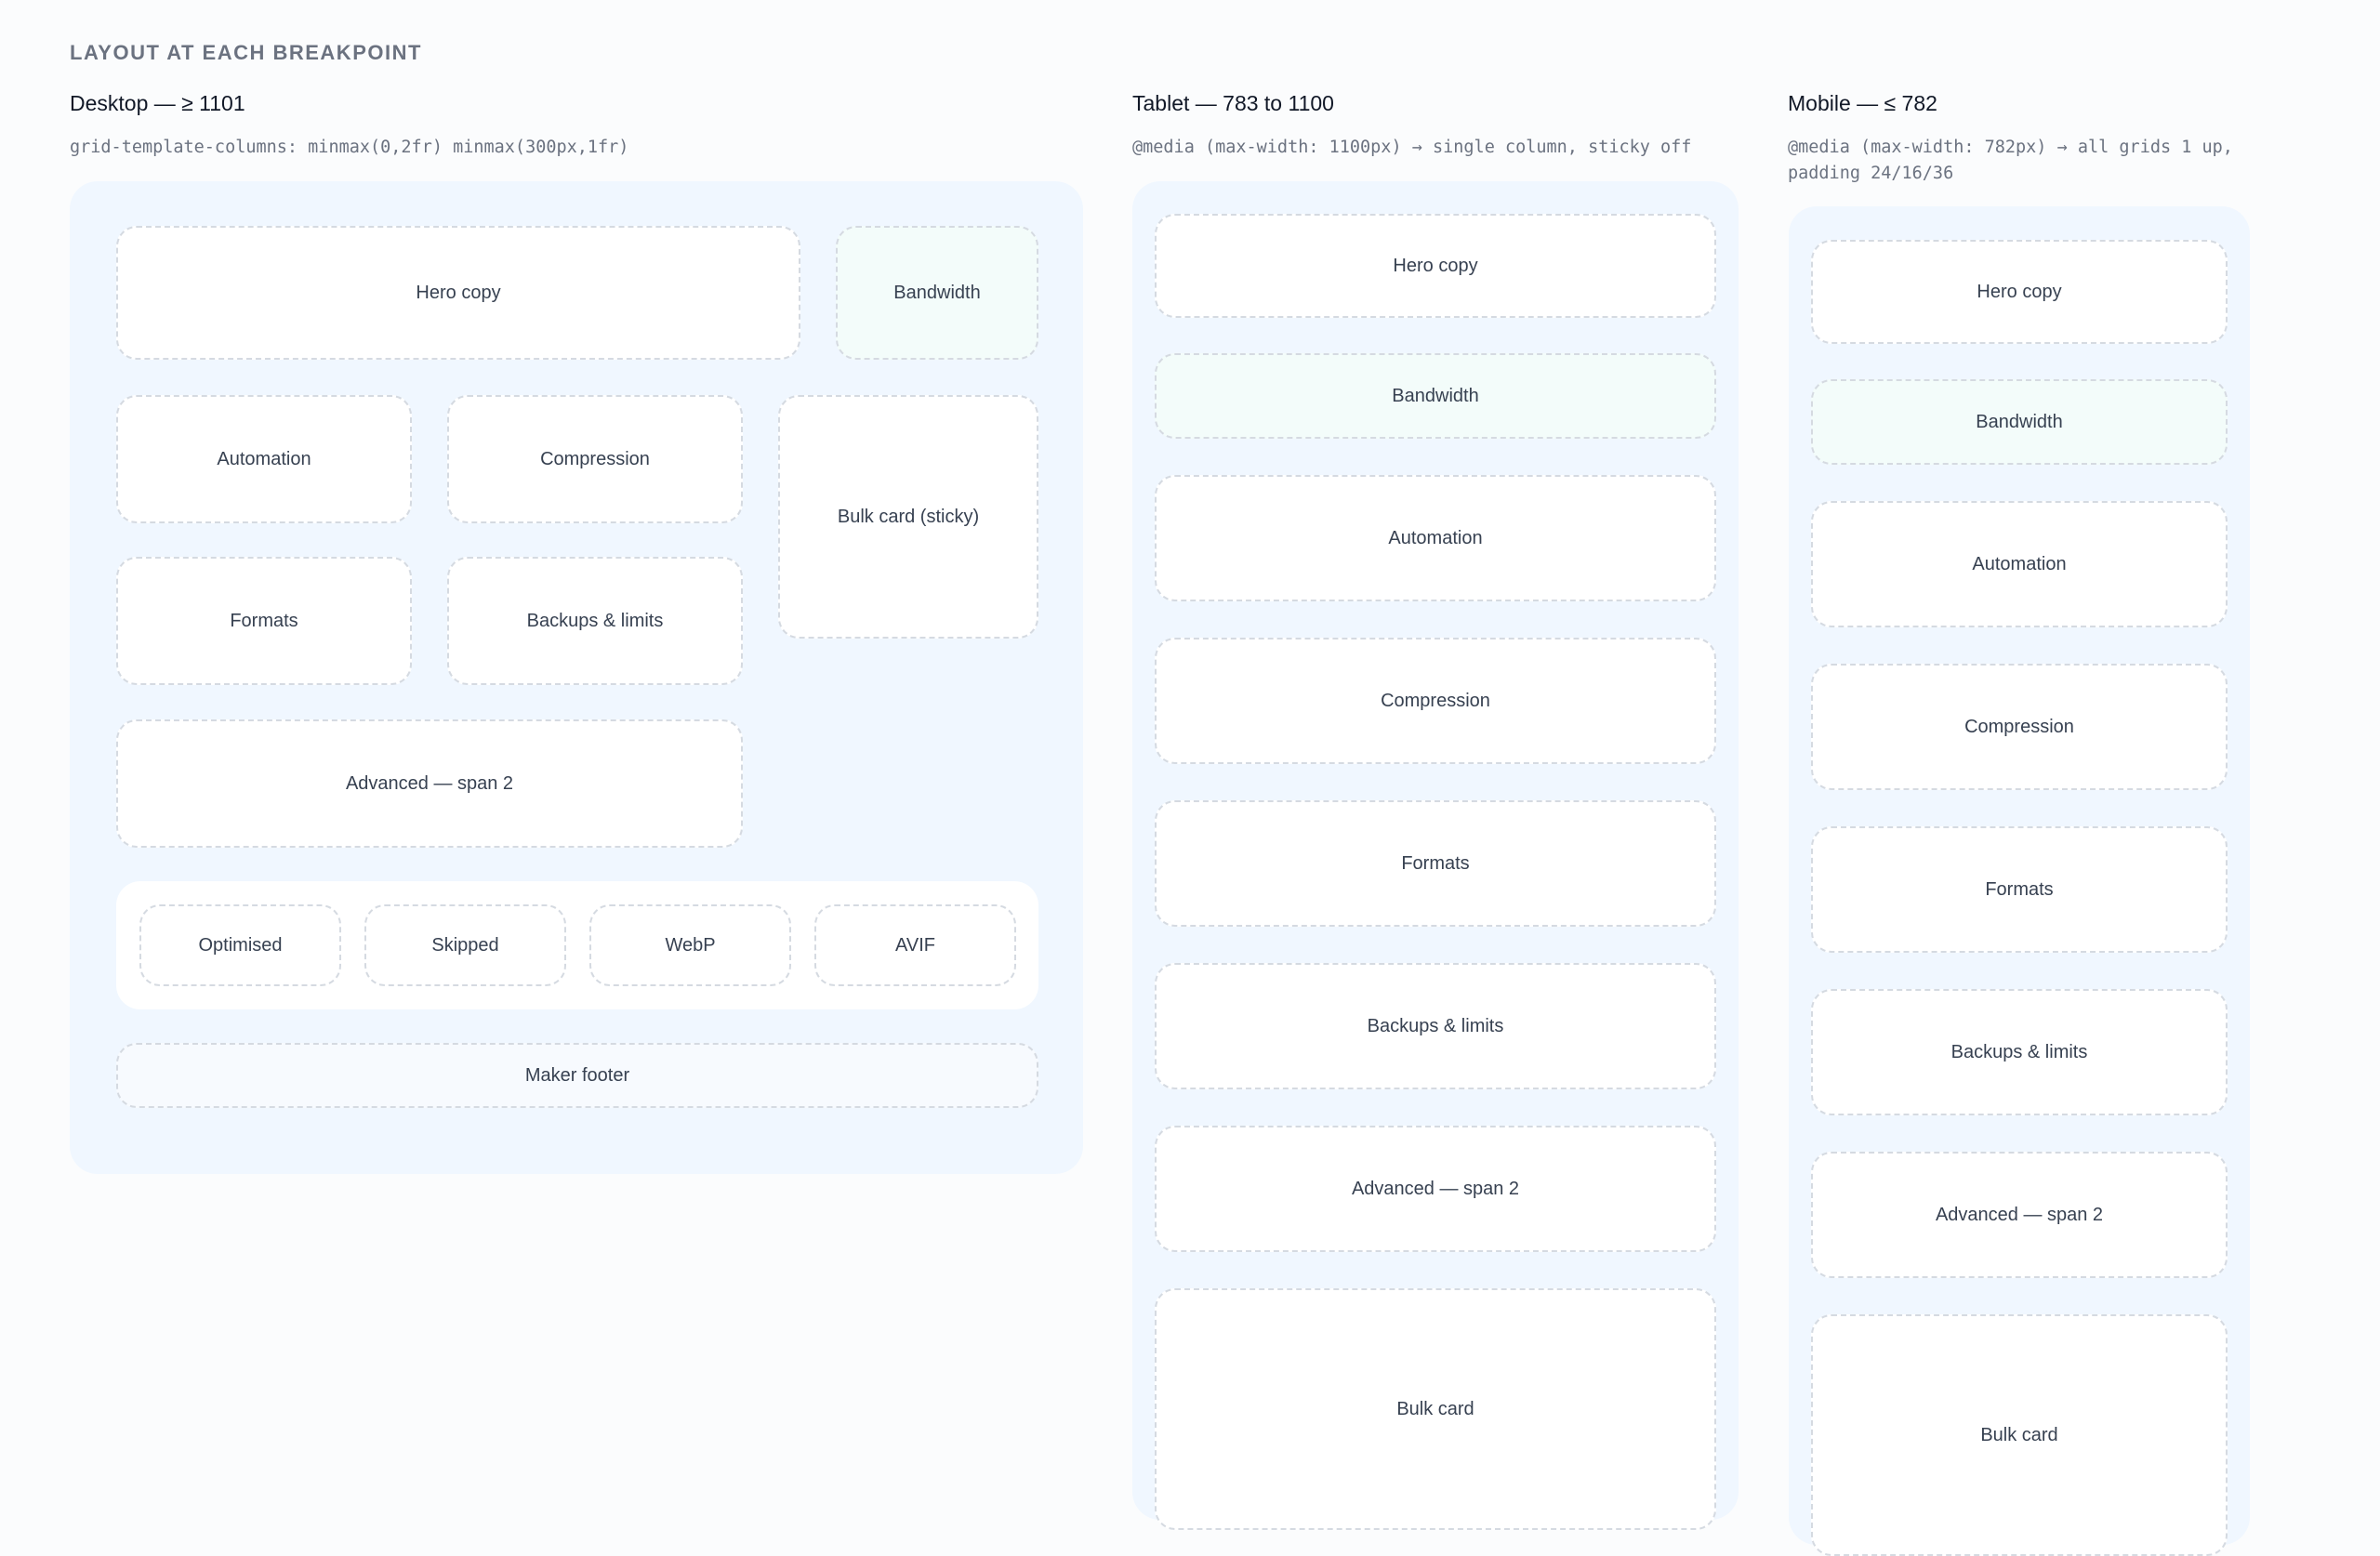  I want to click on desktop-compression: Compression, so click(595, 459).